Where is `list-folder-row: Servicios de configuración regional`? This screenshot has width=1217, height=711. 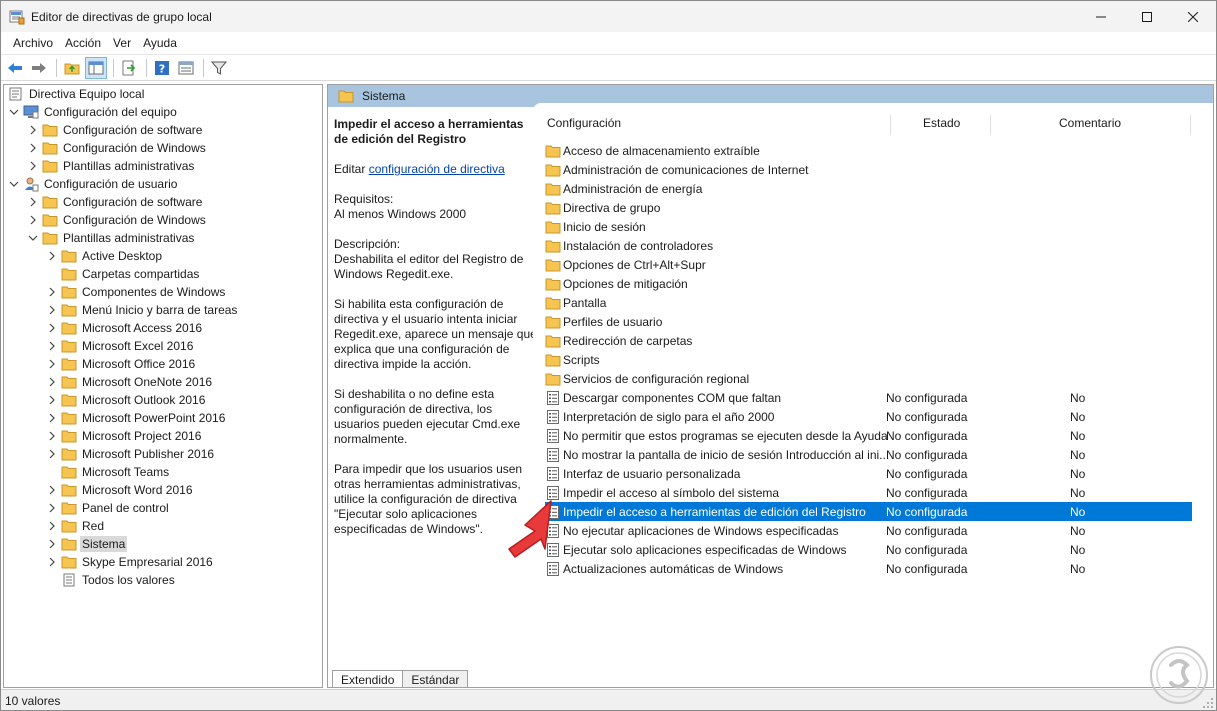
list-folder-row: Servicios de configuración regional is located at coordinates (868, 378).